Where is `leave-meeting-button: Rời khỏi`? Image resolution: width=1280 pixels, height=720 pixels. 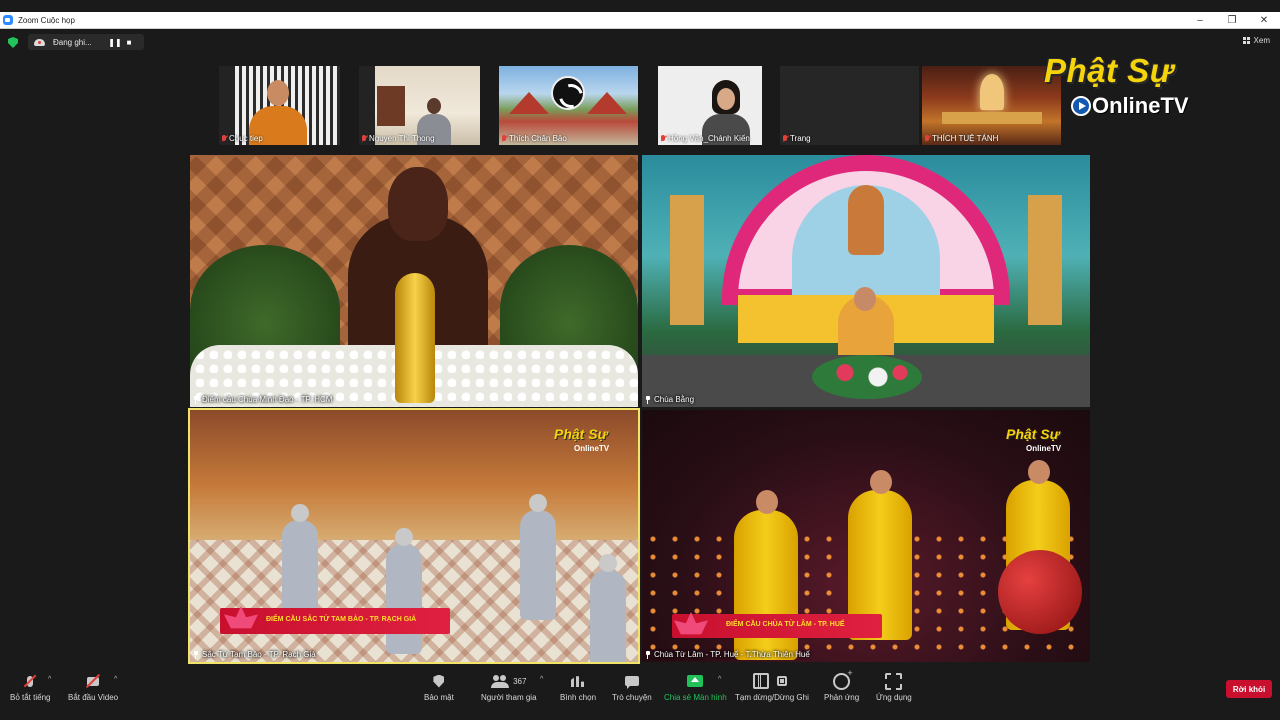 leave-meeting-button: Rời khỏi is located at coordinates (1249, 689).